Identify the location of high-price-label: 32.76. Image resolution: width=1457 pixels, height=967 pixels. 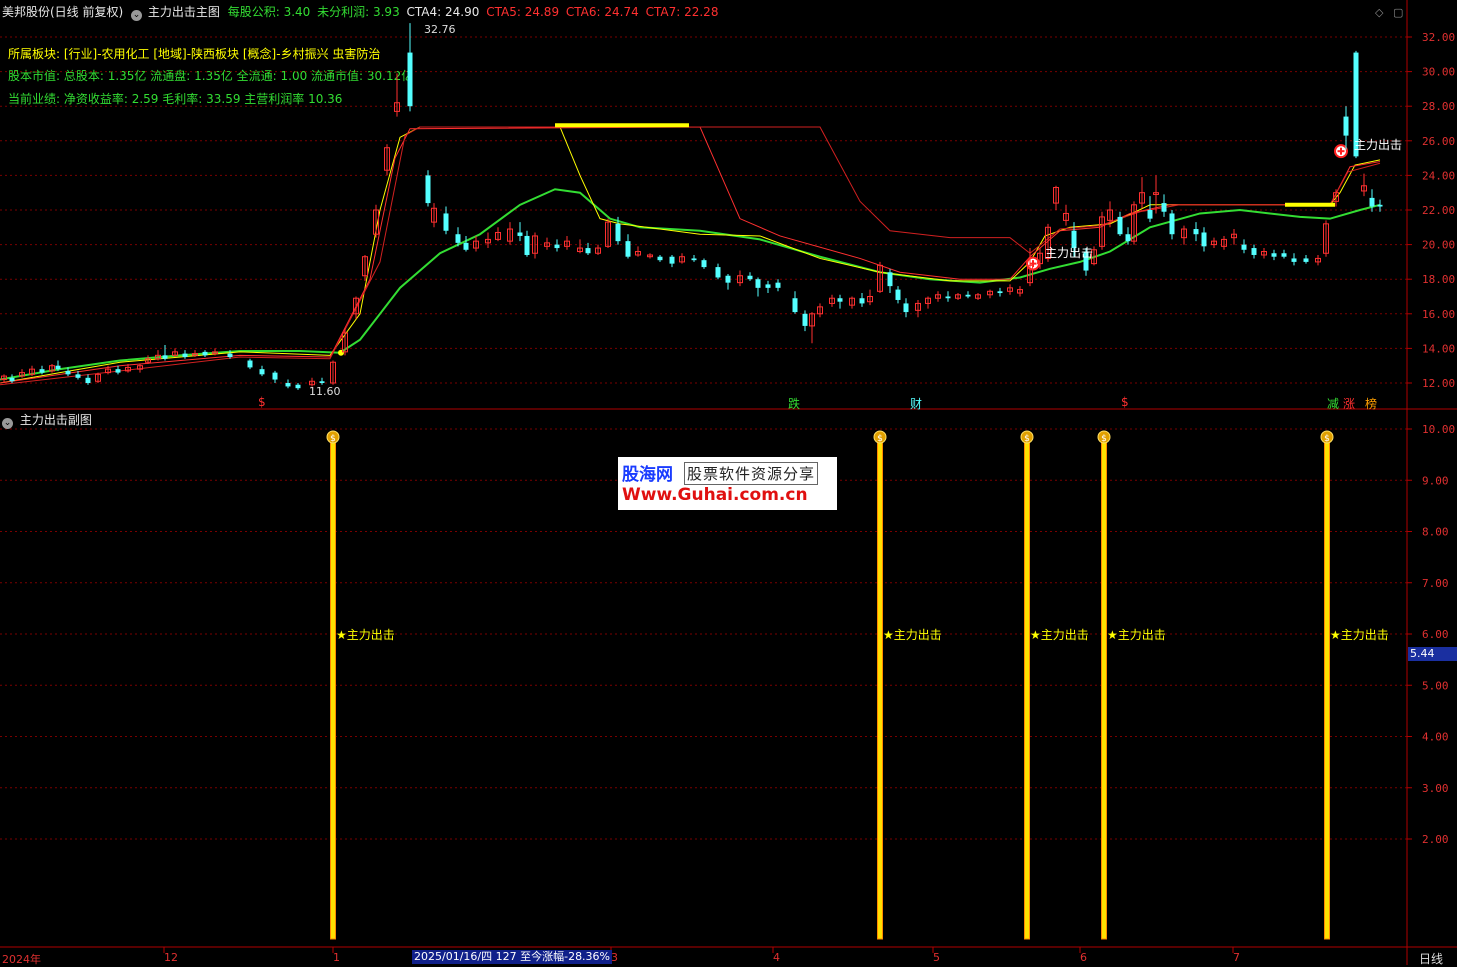
(440, 29).